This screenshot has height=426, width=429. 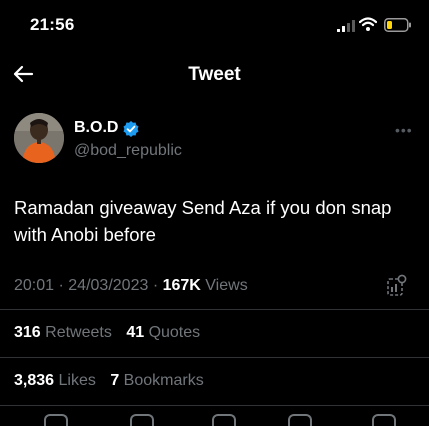 I want to click on views-label: Views, so click(x=226, y=285).